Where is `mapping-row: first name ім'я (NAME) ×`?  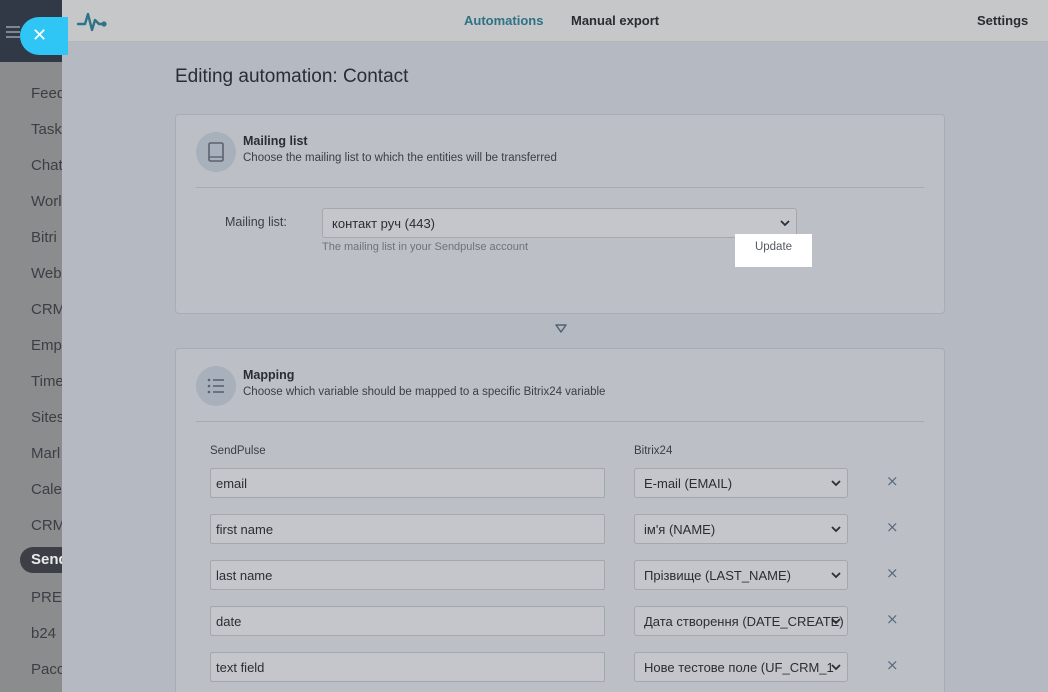 mapping-row: first name ім'я (NAME) × is located at coordinates (561, 530).